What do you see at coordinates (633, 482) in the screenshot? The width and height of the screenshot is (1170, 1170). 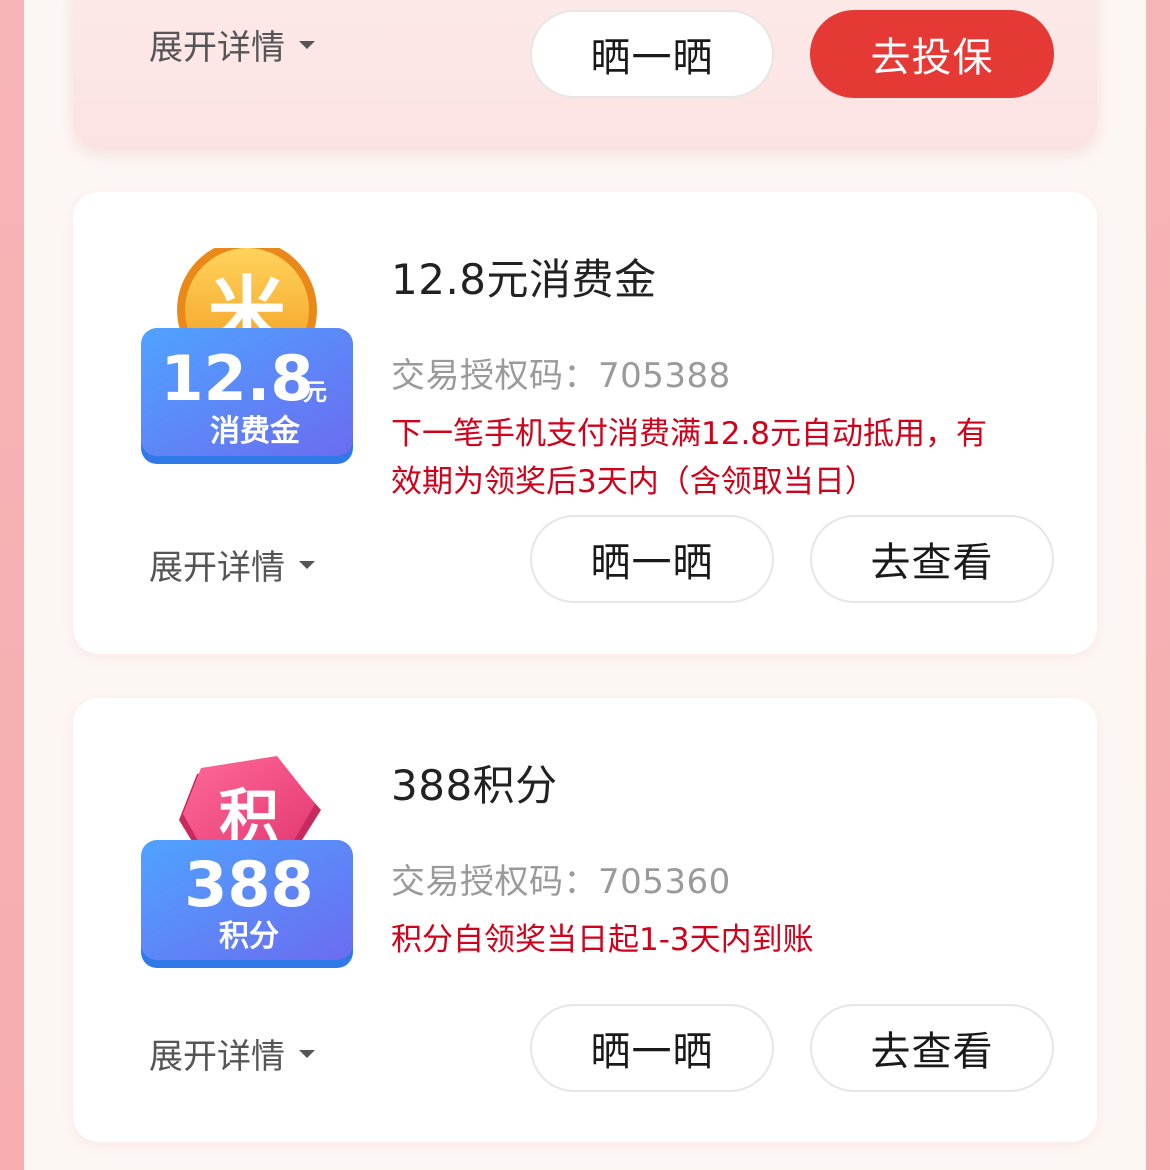 I see `prize-description-line: 效期为领奖后3天内（含领取当日）` at bounding box center [633, 482].